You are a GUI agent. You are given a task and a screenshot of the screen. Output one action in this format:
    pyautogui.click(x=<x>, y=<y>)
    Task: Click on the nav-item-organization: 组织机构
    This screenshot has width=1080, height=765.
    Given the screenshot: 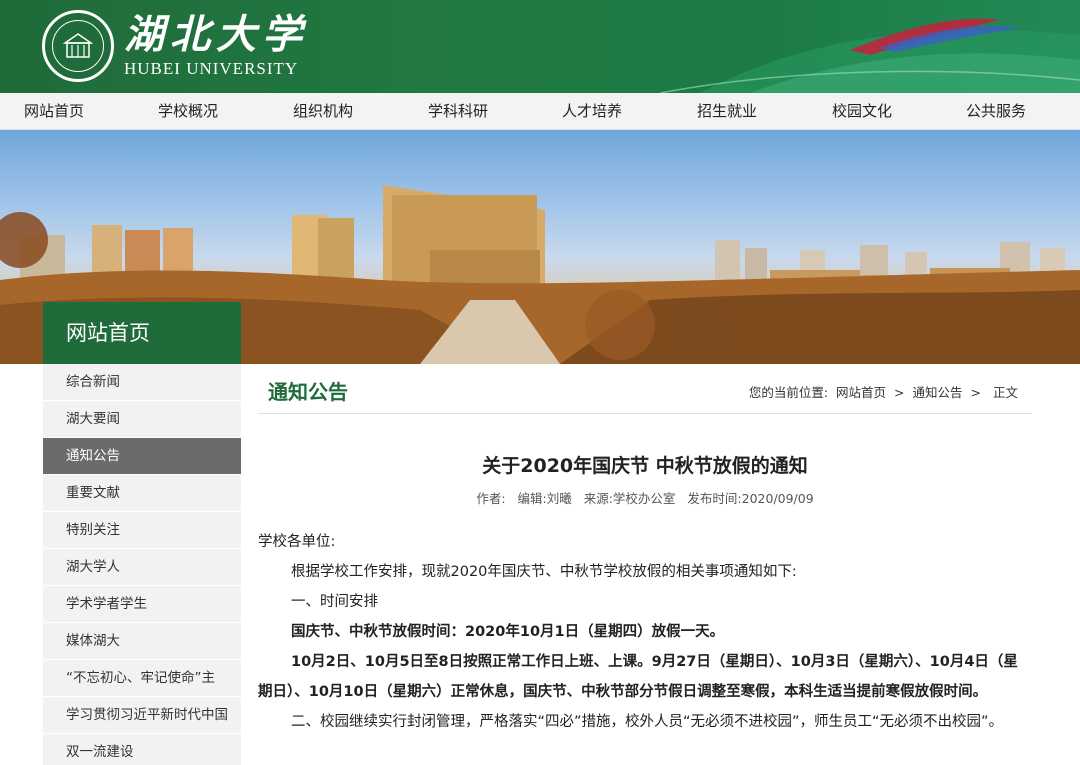 What is the action you would take?
    pyautogui.click(x=323, y=111)
    